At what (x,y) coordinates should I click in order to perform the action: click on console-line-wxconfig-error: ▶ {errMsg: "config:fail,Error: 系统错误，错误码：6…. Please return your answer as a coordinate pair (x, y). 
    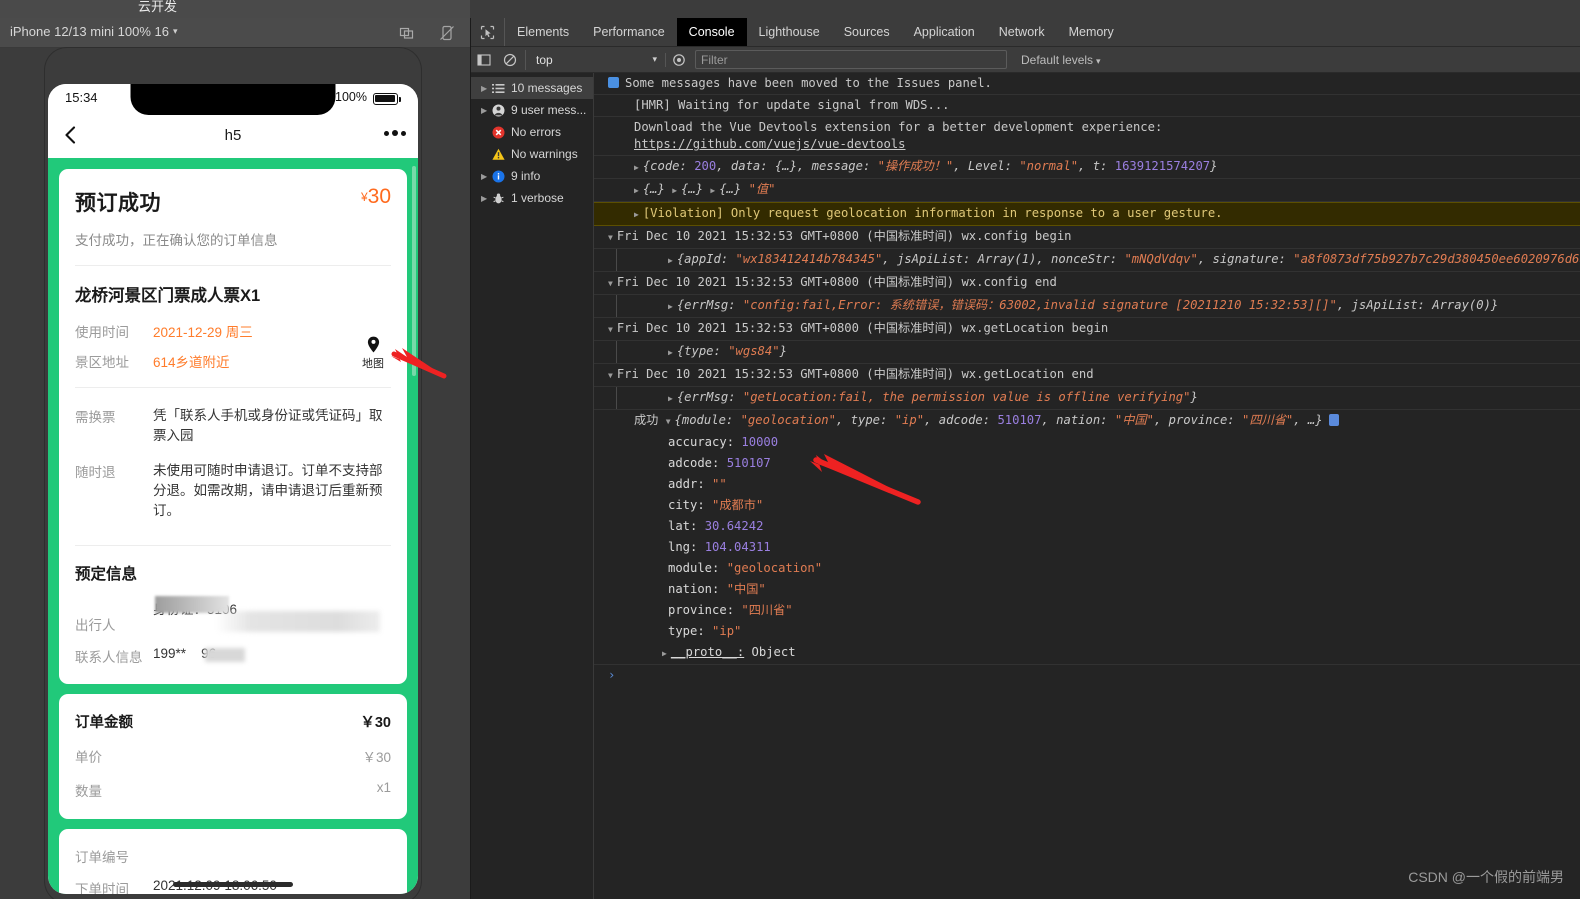
    Looking at the image, I should click on (1087, 306).